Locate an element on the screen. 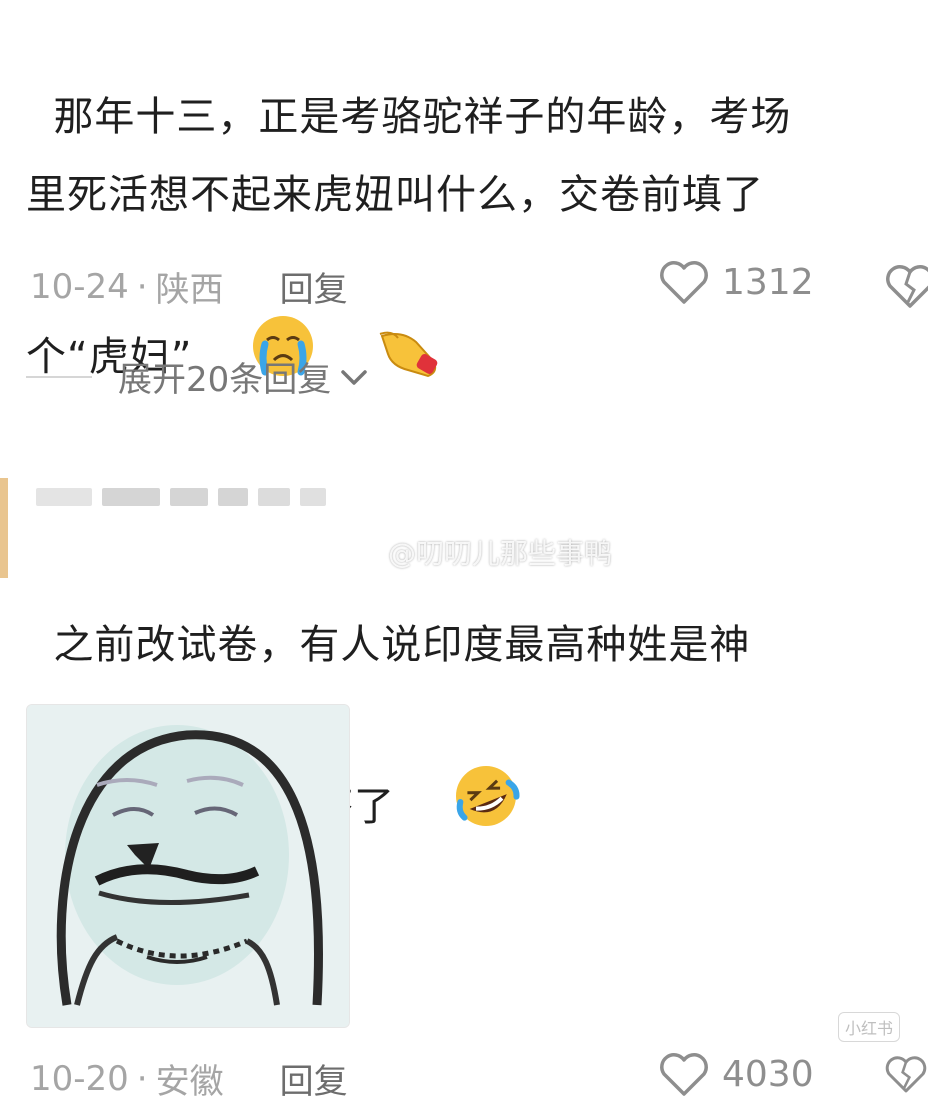 The height and width of the screenshot is (1103, 928). like-button: 4030 is located at coordinates (736, 1074).